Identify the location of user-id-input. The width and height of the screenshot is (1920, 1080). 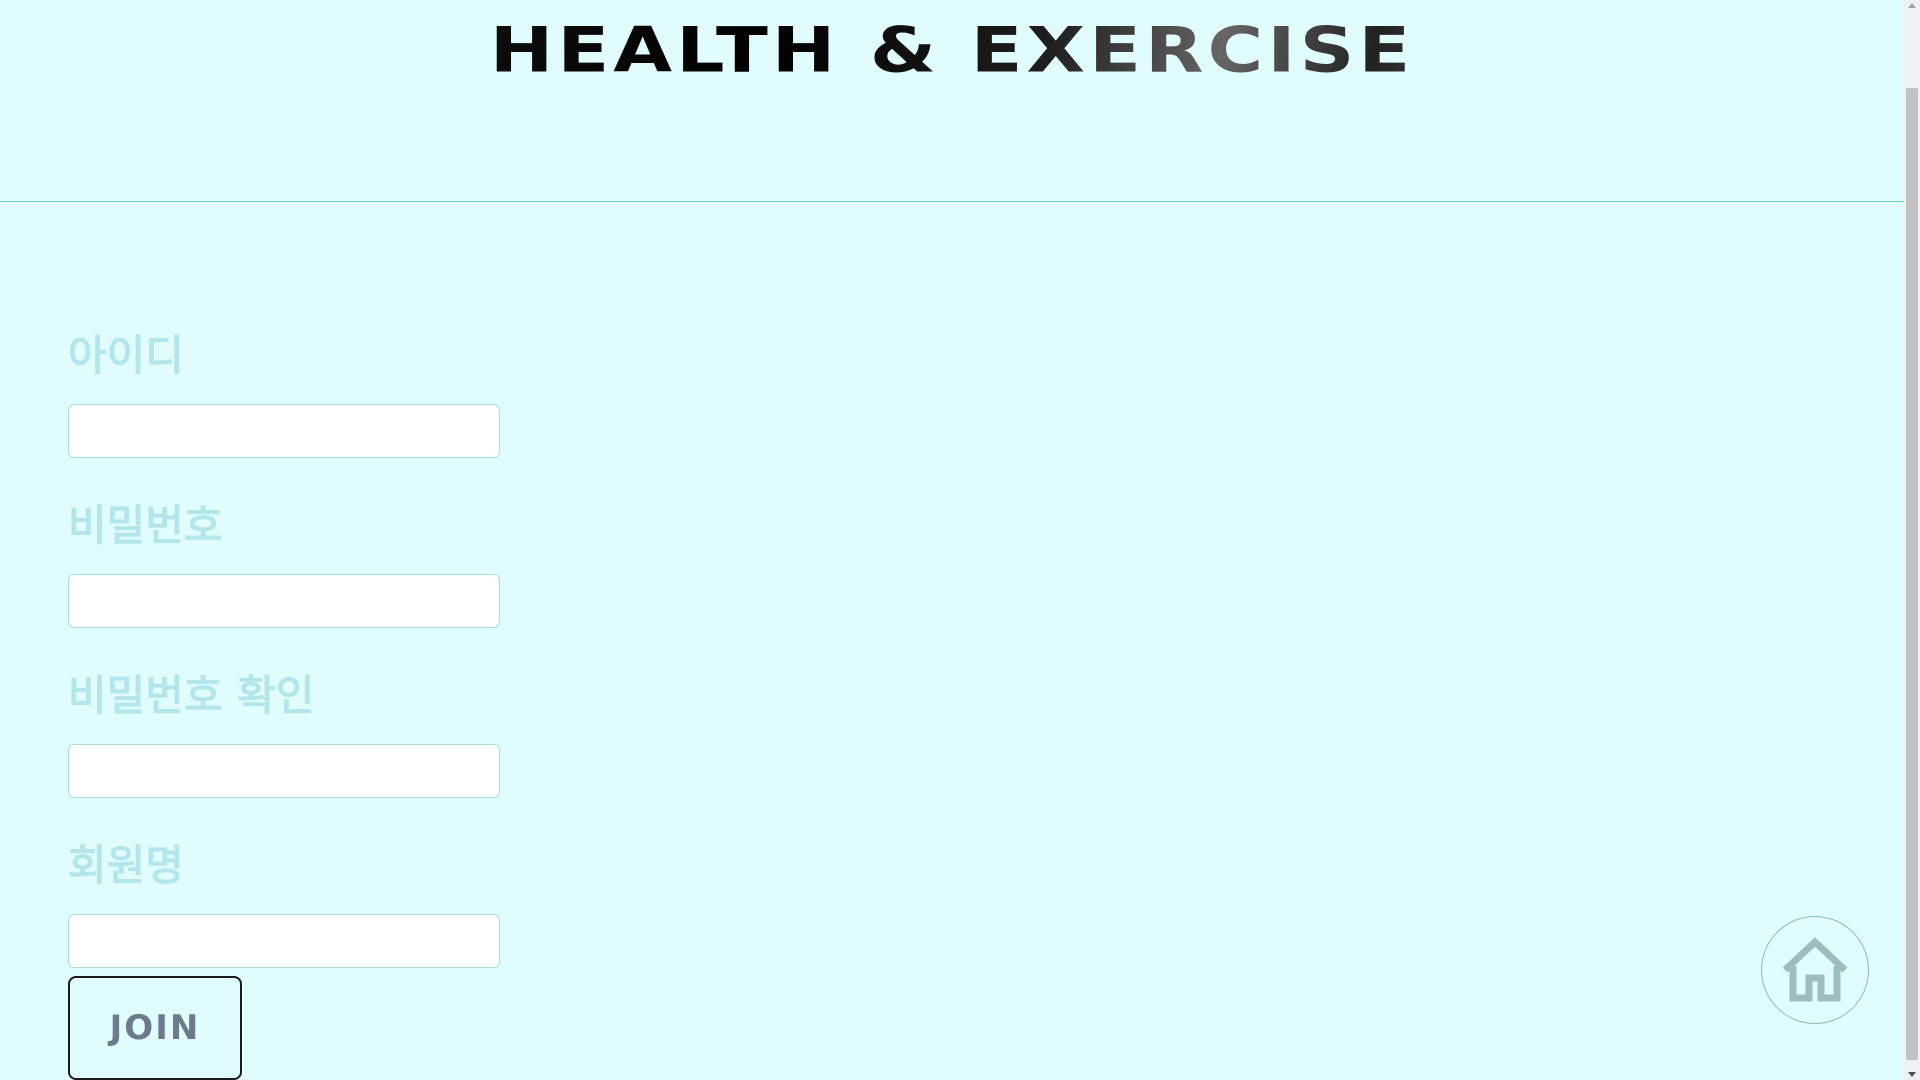
(284, 431).